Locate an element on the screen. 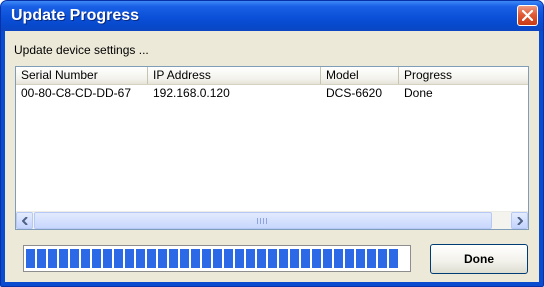  column-header-progress: Progress is located at coordinates (463, 75).